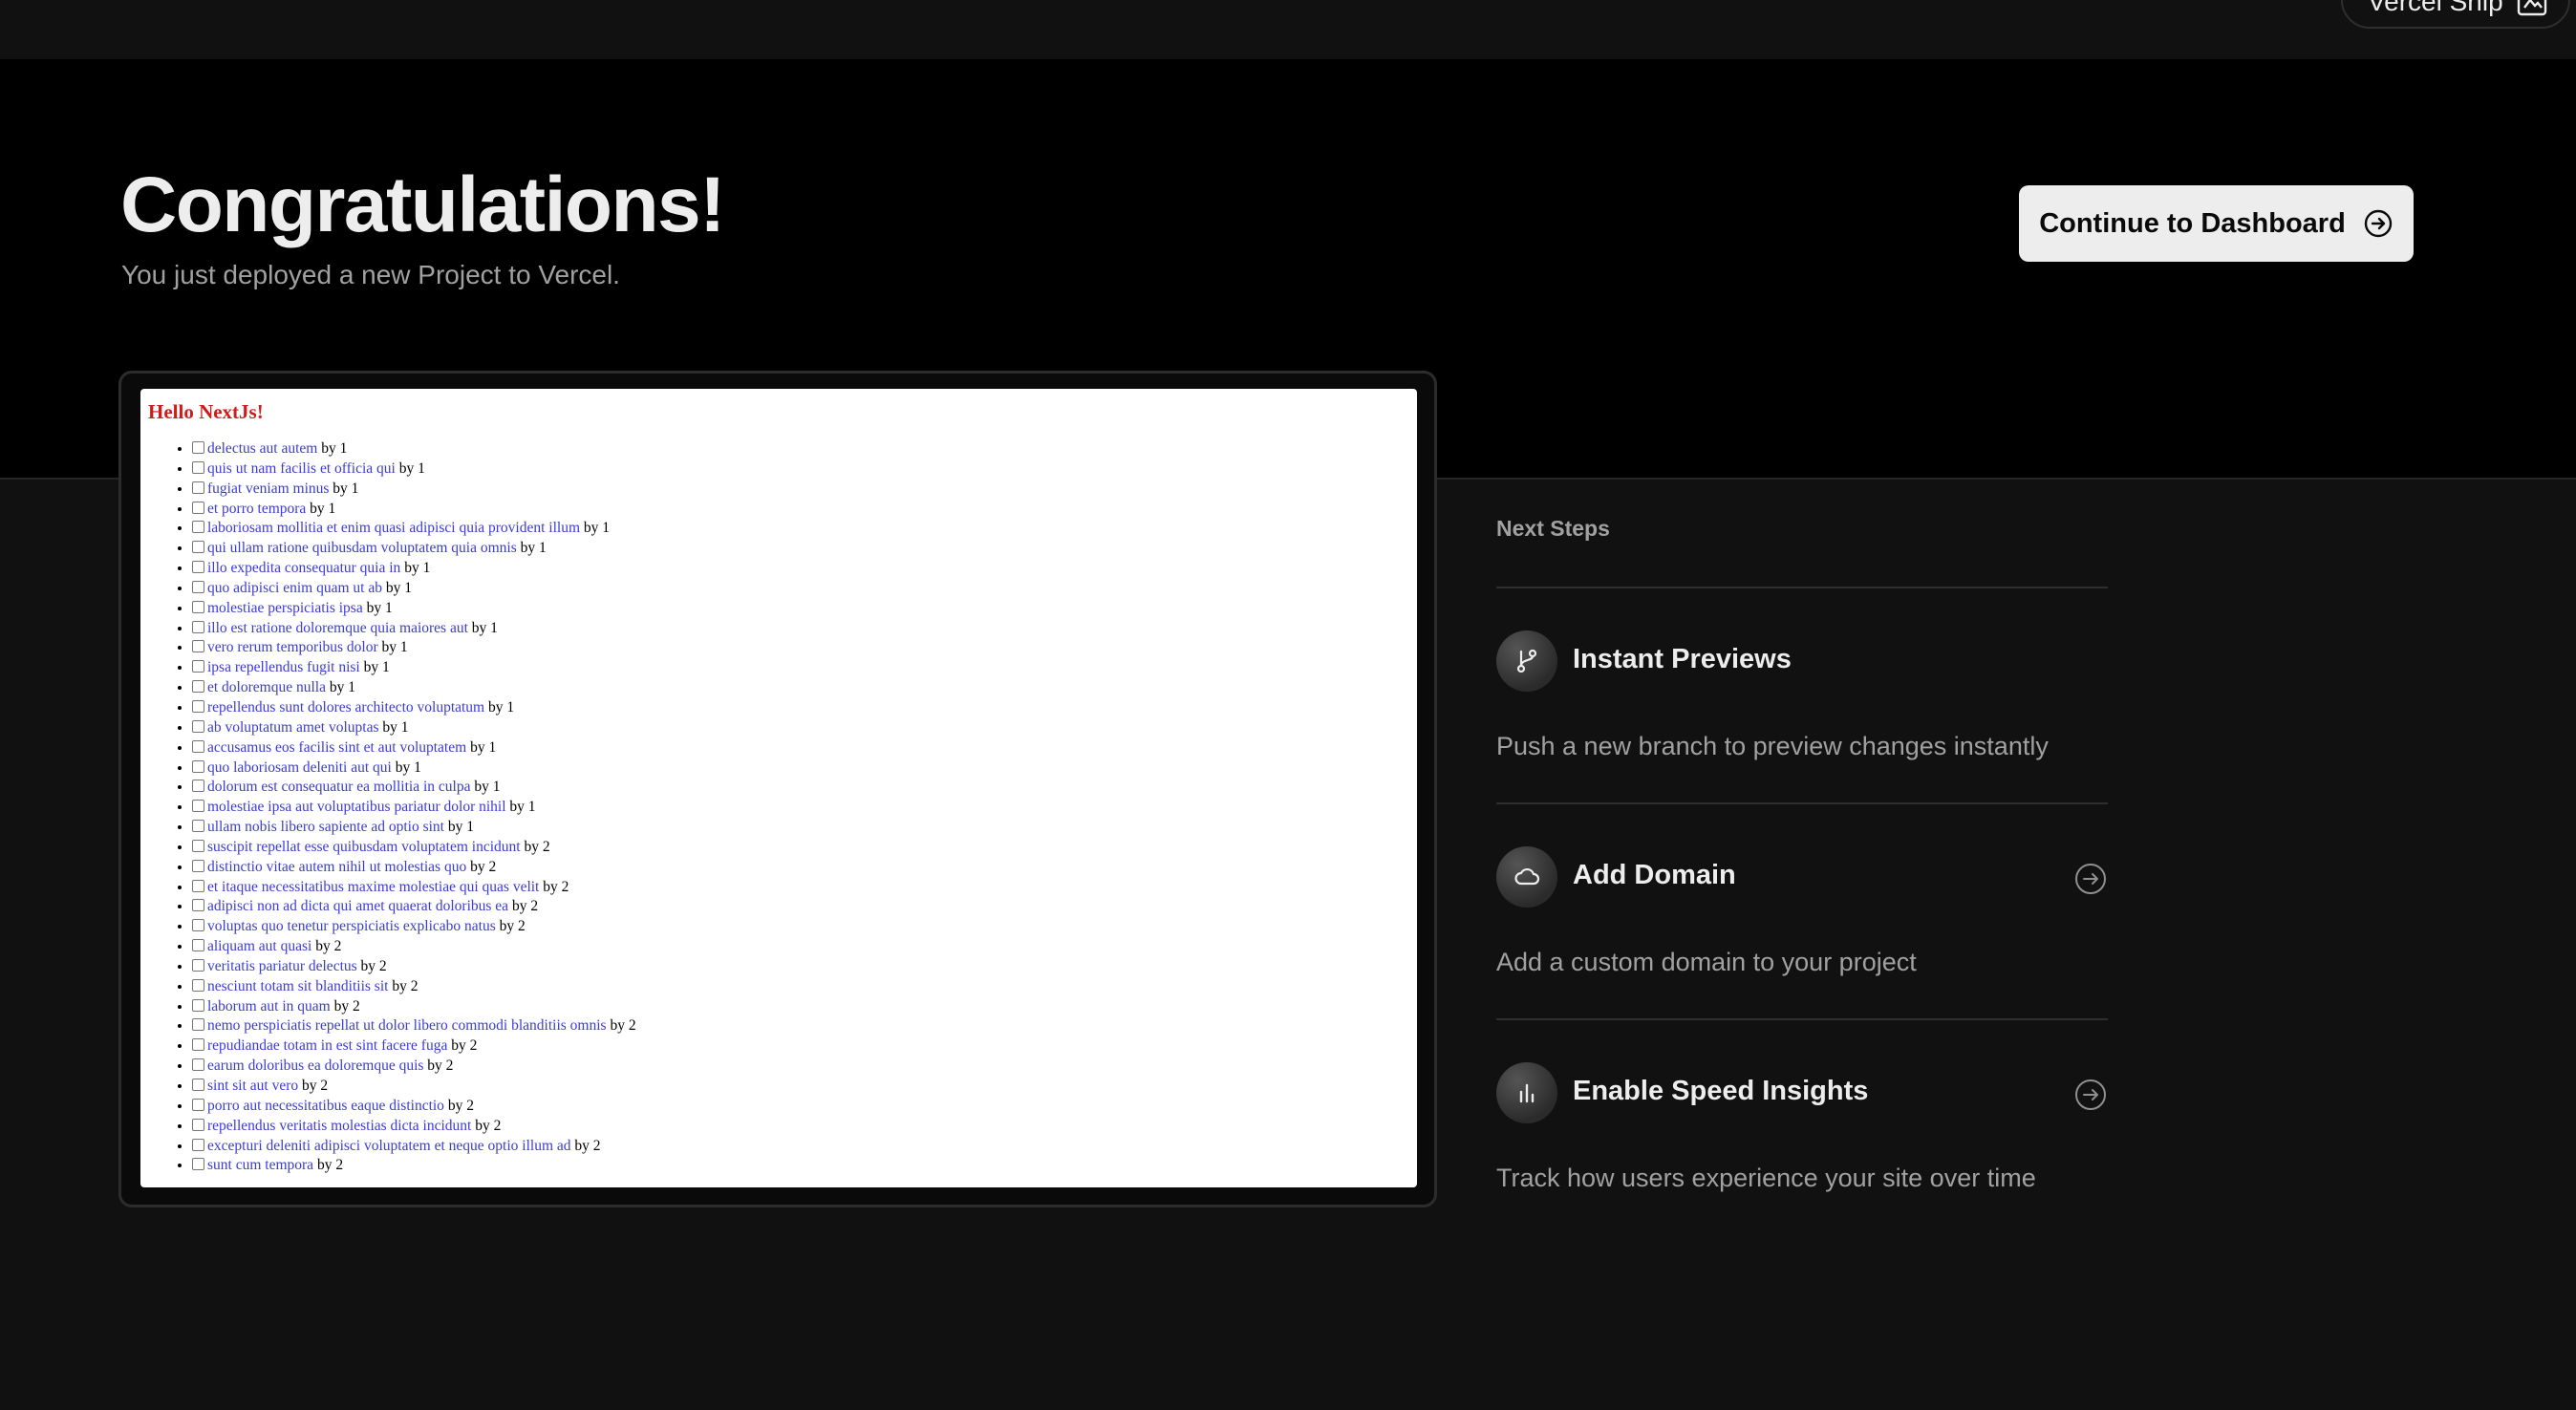 Image resolution: width=2576 pixels, height=1410 pixels. Describe the element at coordinates (260, 1165) in the screenshot. I see `preview-item-link: sunt cum tempora` at that location.